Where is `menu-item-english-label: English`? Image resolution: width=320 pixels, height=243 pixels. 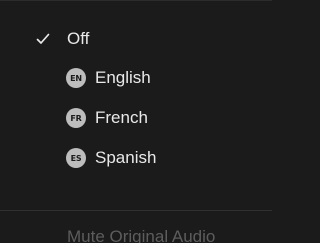
menu-item-english-label: English is located at coordinates (123, 77).